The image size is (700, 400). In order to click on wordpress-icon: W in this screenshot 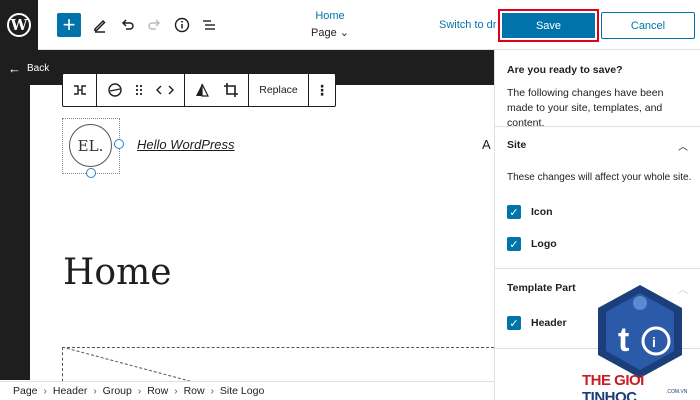, I will do `click(19, 25)`.